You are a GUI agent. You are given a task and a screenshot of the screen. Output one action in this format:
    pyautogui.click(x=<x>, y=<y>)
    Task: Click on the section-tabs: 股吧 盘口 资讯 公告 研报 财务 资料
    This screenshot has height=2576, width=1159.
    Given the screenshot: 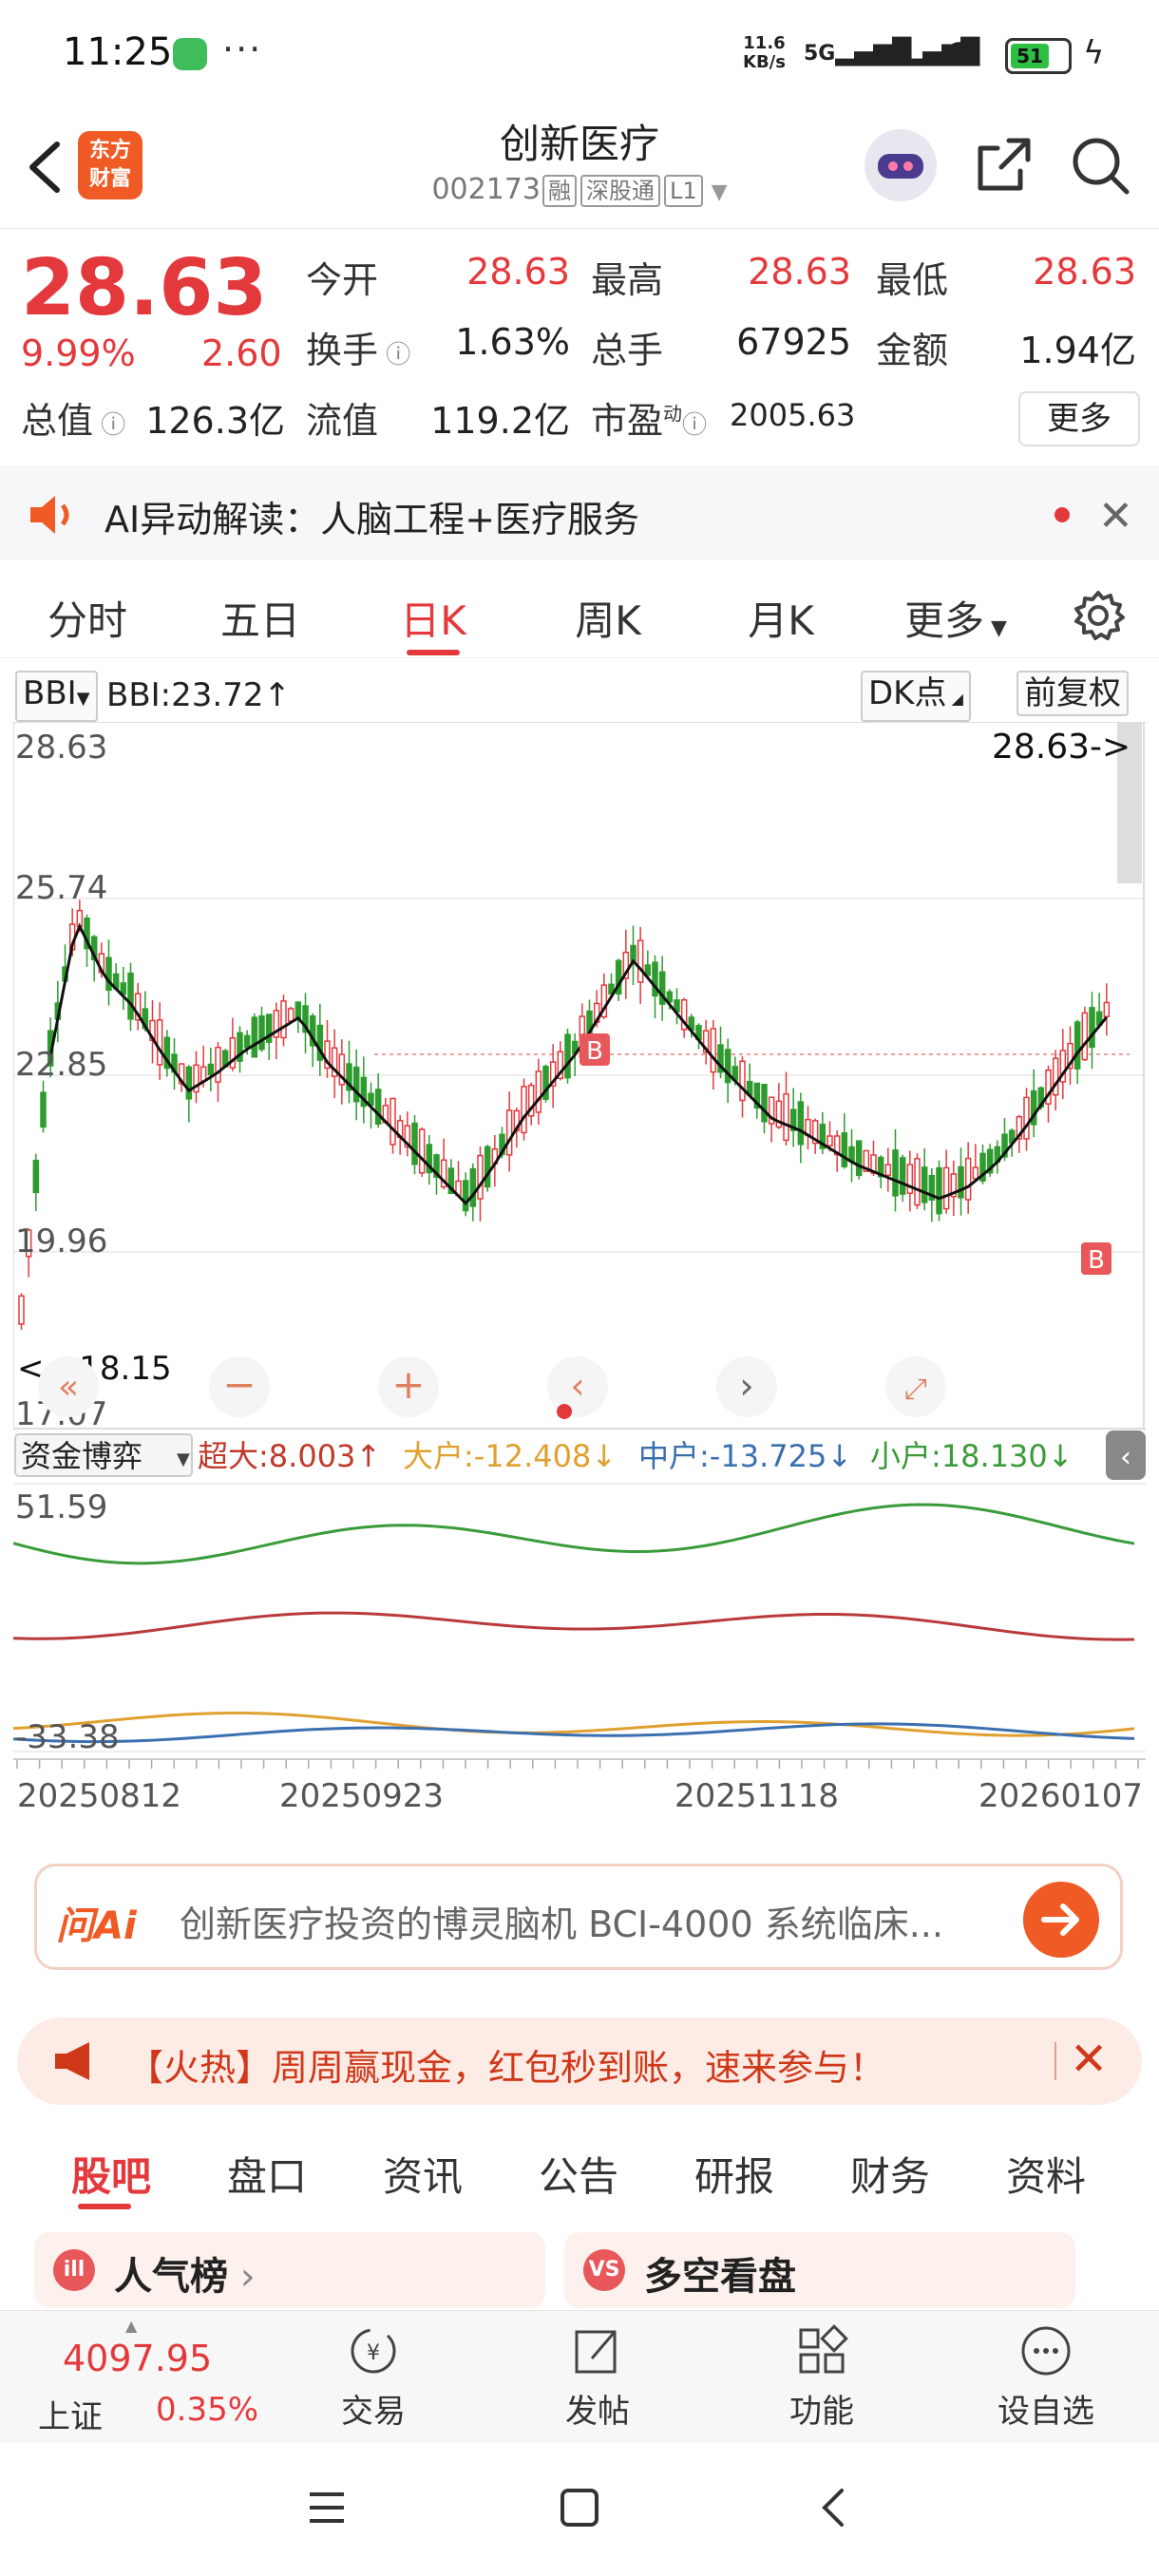 What is the action you would take?
    pyautogui.click(x=579, y=2167)
    